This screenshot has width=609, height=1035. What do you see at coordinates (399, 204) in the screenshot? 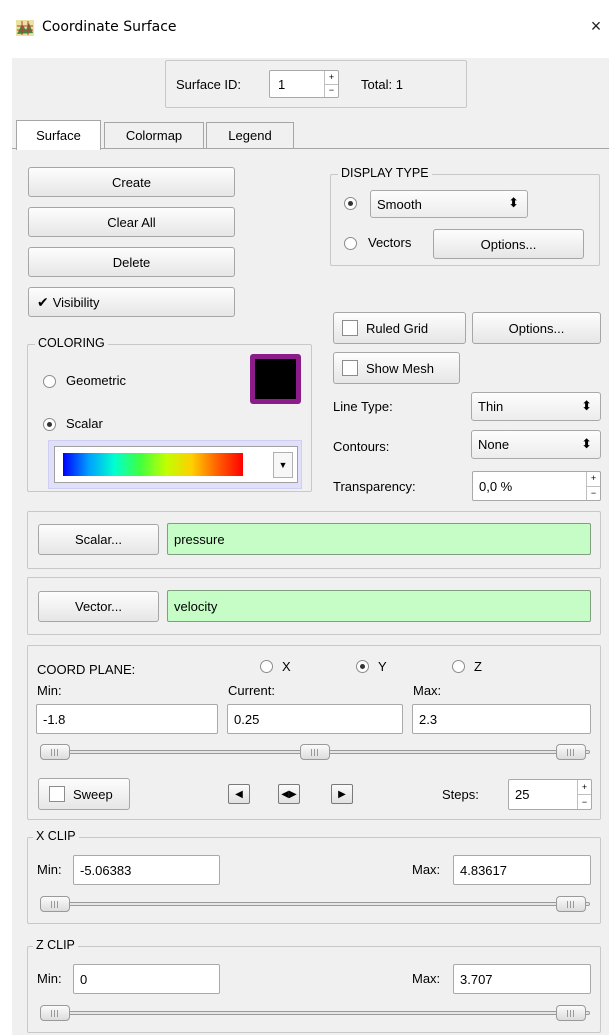
I see `display-type-value: Smooth` at bounding box center [399, 204].